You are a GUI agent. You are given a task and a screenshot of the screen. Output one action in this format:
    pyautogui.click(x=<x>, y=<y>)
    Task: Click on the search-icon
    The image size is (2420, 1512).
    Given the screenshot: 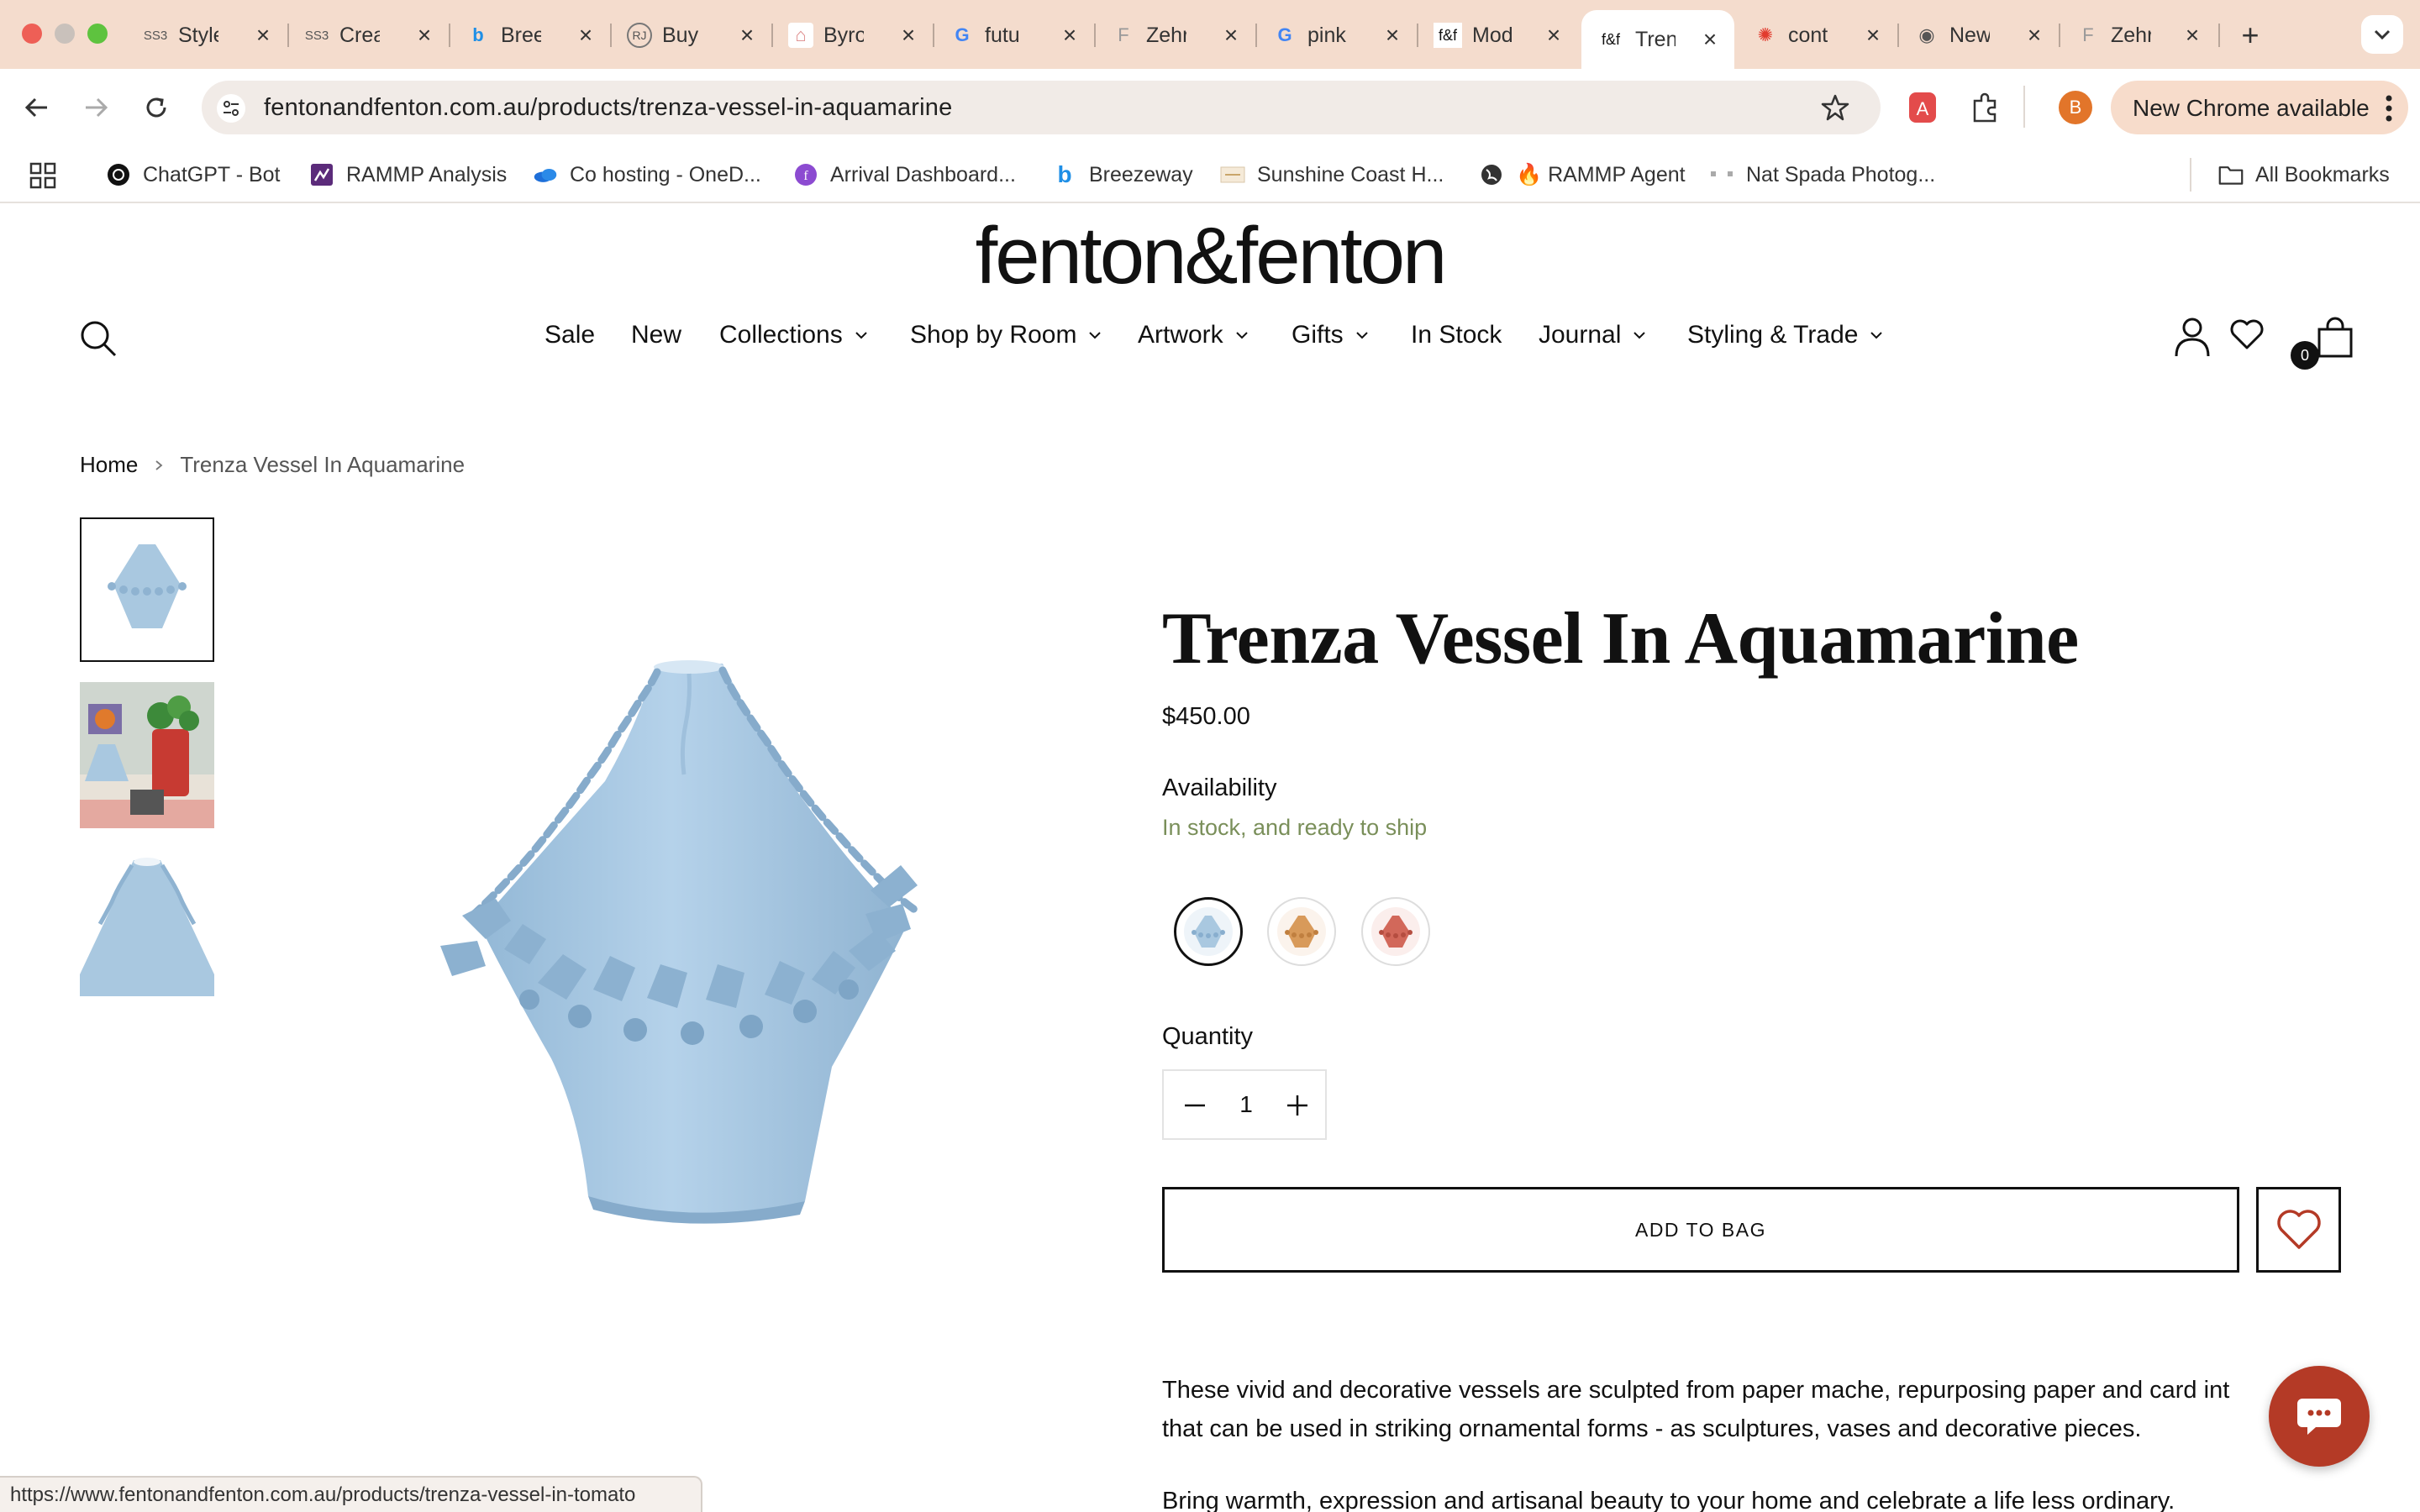 What is the action you would take?
    pyautogui.click(x=98, y=338)
    